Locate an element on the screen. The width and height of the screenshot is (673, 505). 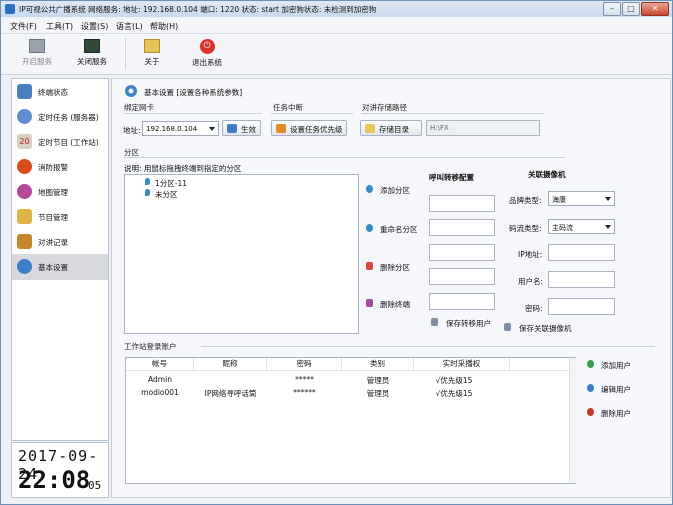
edit-icon is located at coordinates (24, 216).